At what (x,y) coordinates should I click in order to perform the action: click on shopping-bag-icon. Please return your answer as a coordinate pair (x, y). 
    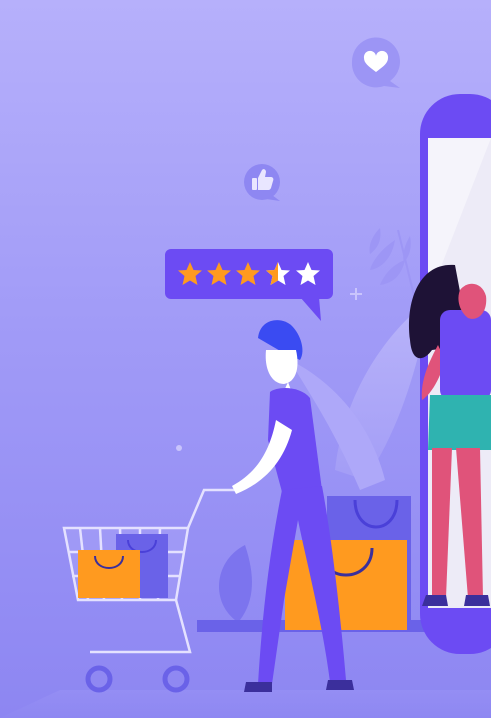
    Looking at the image, I should click on (346, 585).